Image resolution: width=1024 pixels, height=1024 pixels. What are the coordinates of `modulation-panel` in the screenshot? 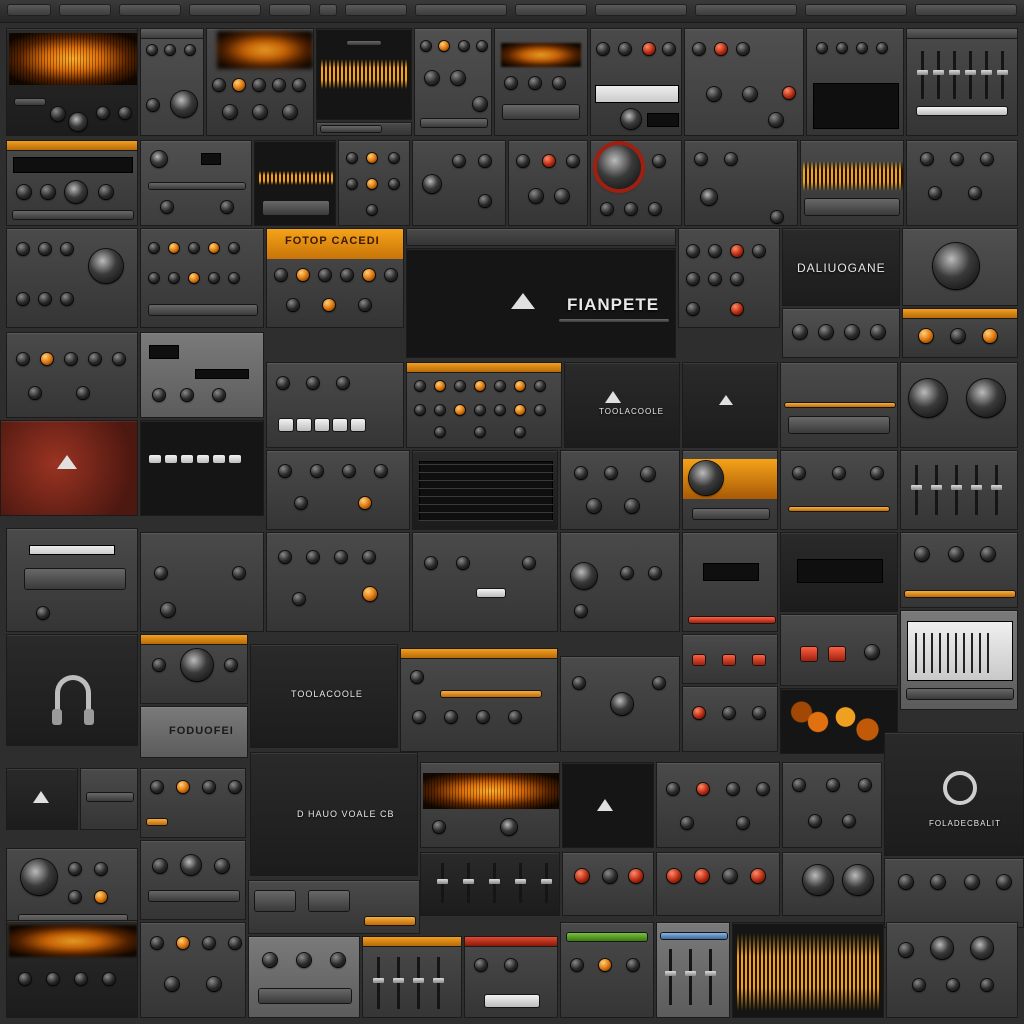 It's located at (72, 375).